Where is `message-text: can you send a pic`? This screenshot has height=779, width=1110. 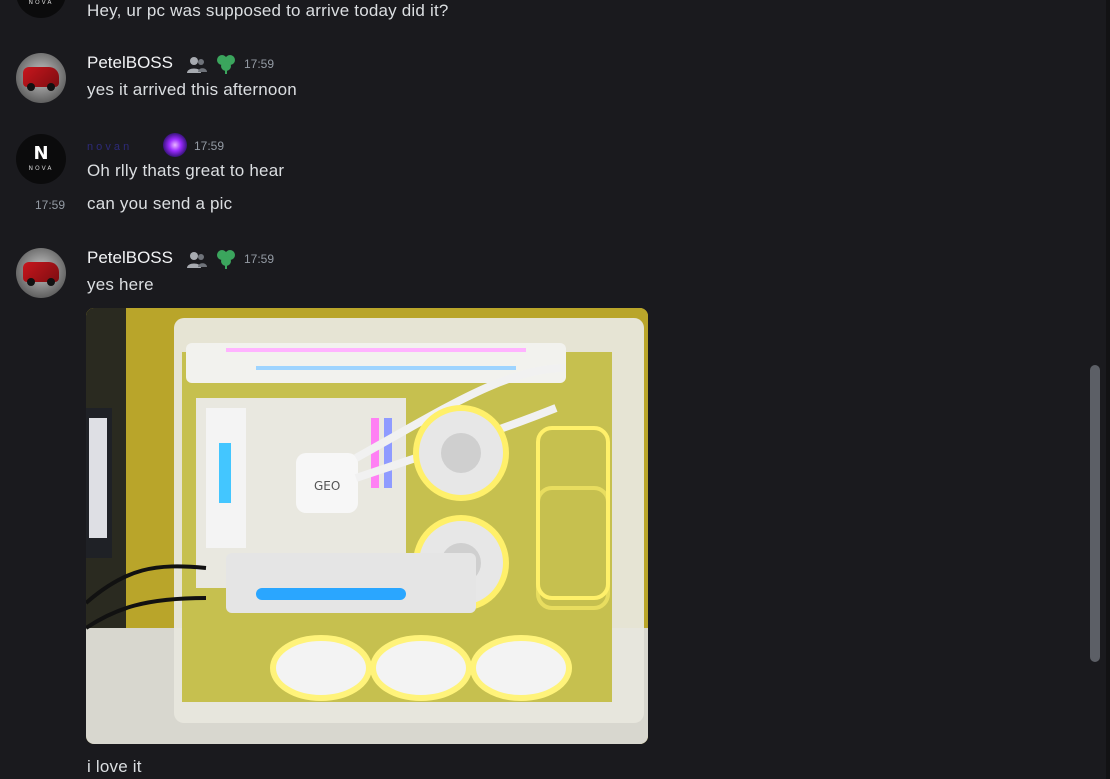 message-text: can you send a pic is located at coordinates (160, 203).